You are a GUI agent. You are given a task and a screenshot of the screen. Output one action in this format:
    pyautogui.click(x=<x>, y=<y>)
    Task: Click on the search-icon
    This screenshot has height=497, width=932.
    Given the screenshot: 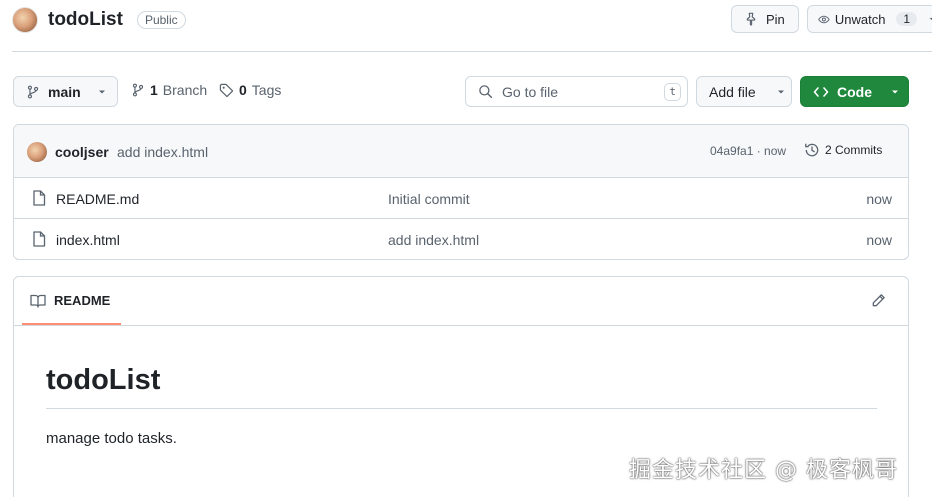 What is the action you would take?
    pyautogui.click(x=486, y=92)
    